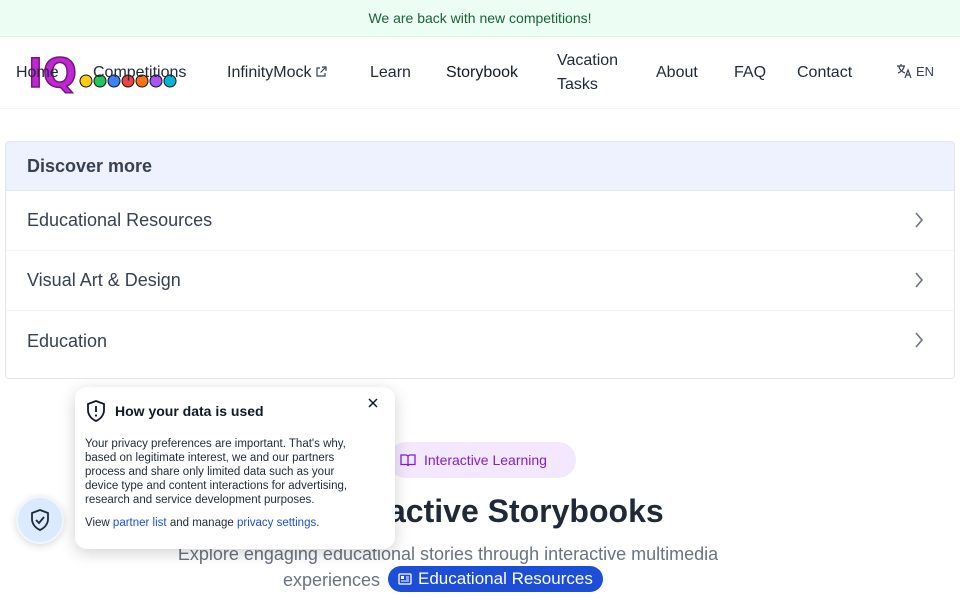  I want to click on discover-item-educational-resources: Educational Resources, so click(480, 221).